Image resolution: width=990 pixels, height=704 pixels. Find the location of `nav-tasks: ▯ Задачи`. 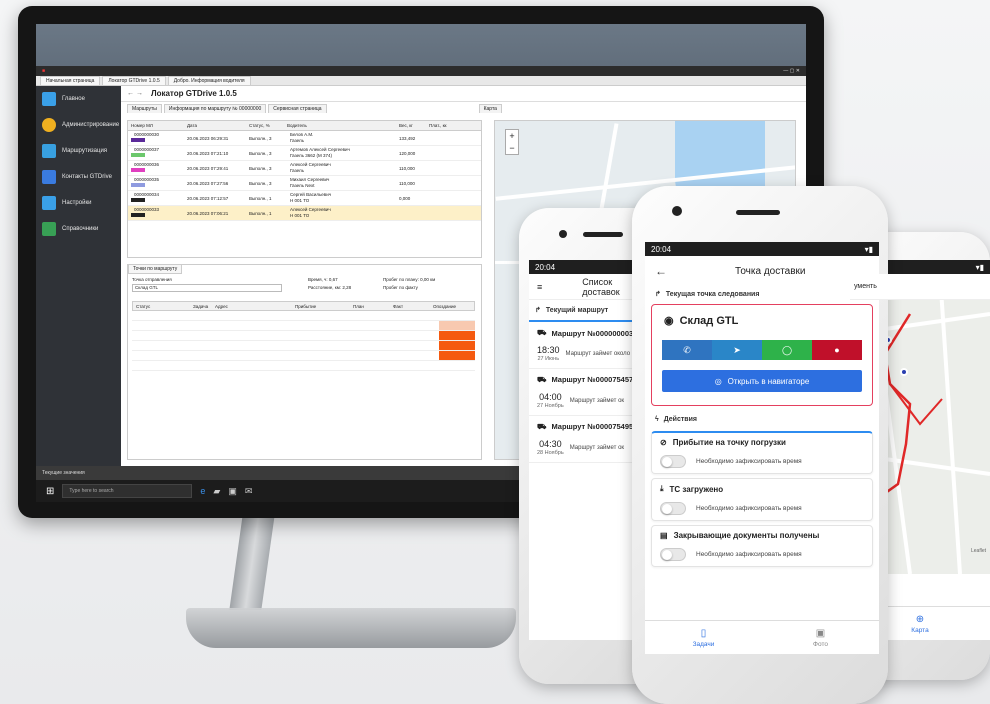

nav-tasks: ▯ Задачи is located at coordinates (703, 637).